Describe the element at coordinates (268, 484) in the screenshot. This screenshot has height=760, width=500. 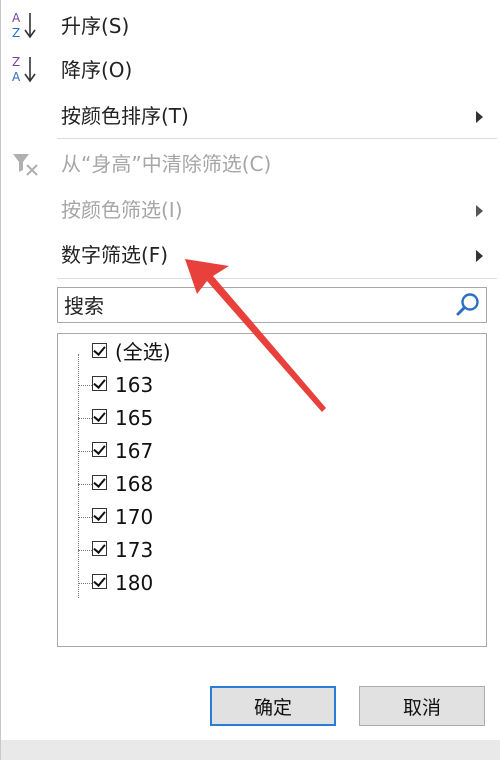
I see `list-item: 168` at that location.